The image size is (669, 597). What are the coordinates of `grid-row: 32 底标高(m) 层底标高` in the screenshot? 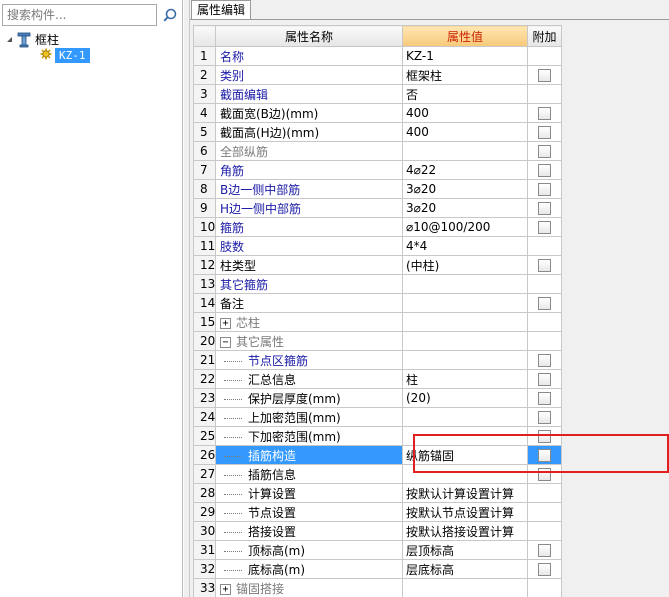 It's located at (377, 569).